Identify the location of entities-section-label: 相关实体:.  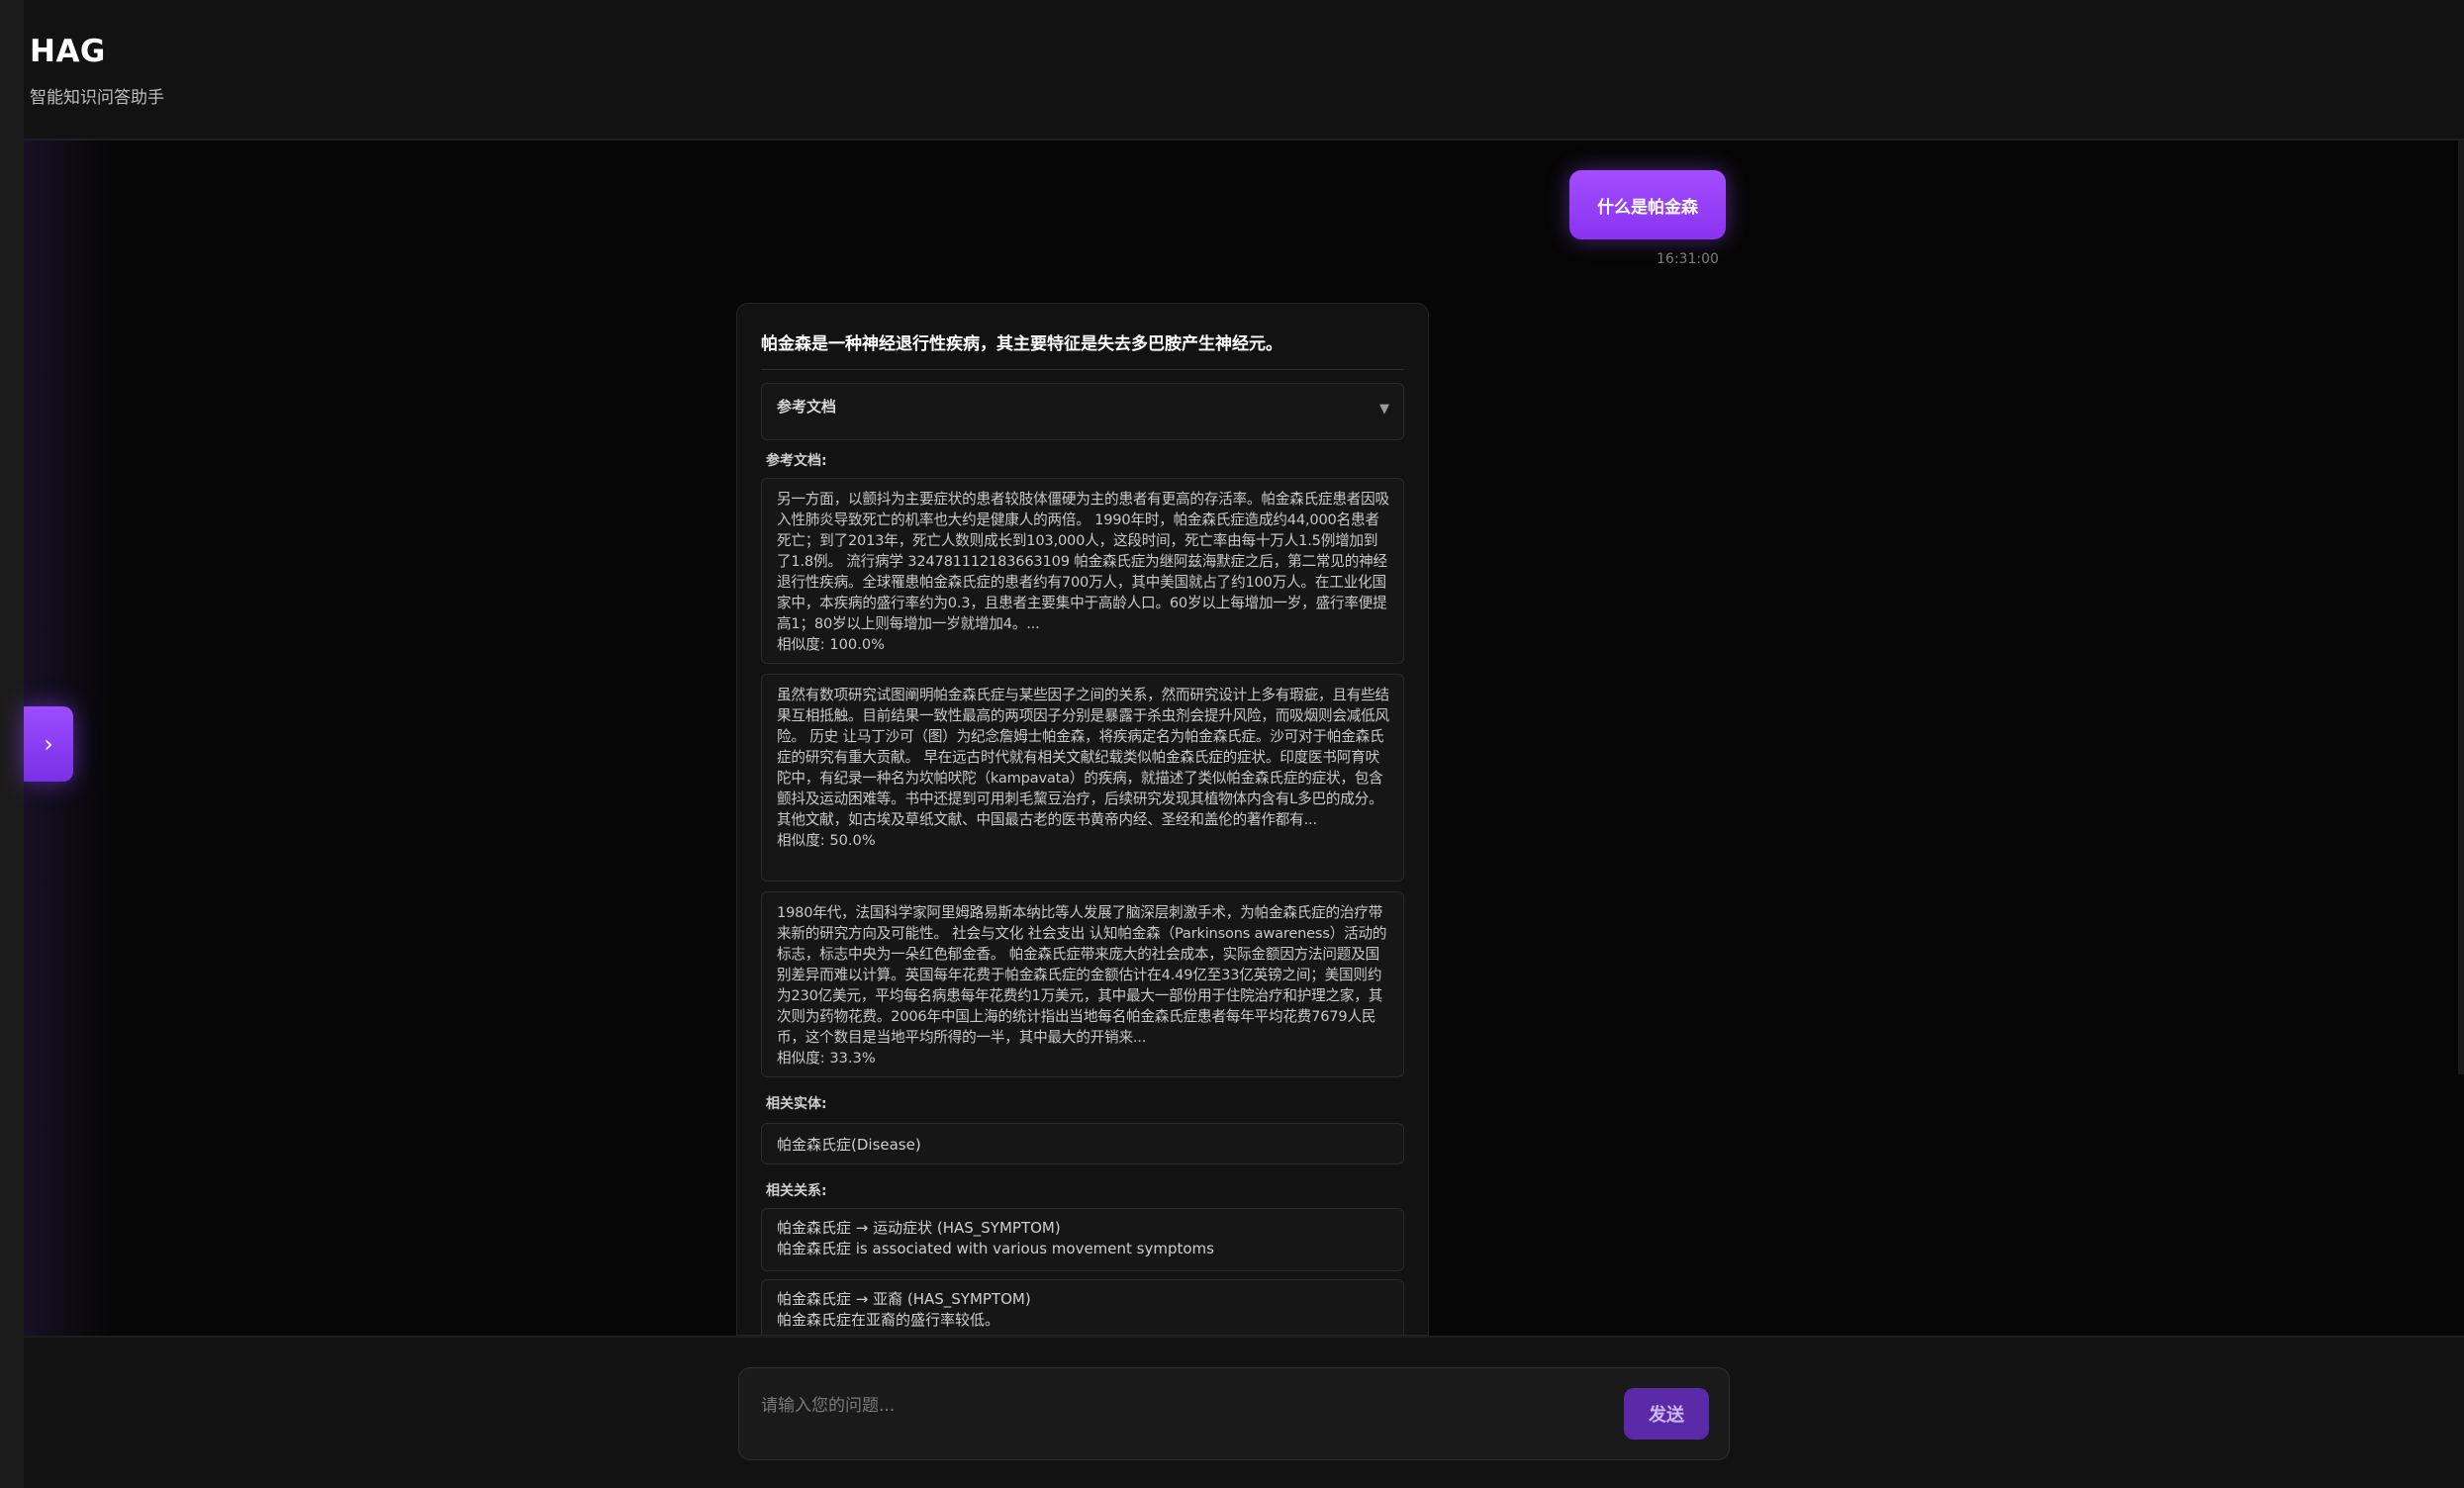
(797, 1104).